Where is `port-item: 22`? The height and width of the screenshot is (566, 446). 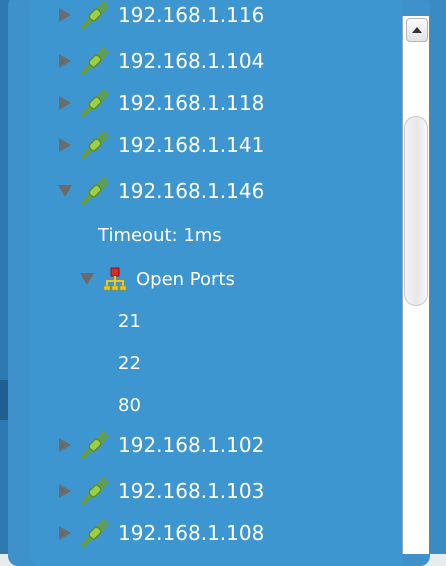
port-item: 22 is located at coordinates (129, 363).